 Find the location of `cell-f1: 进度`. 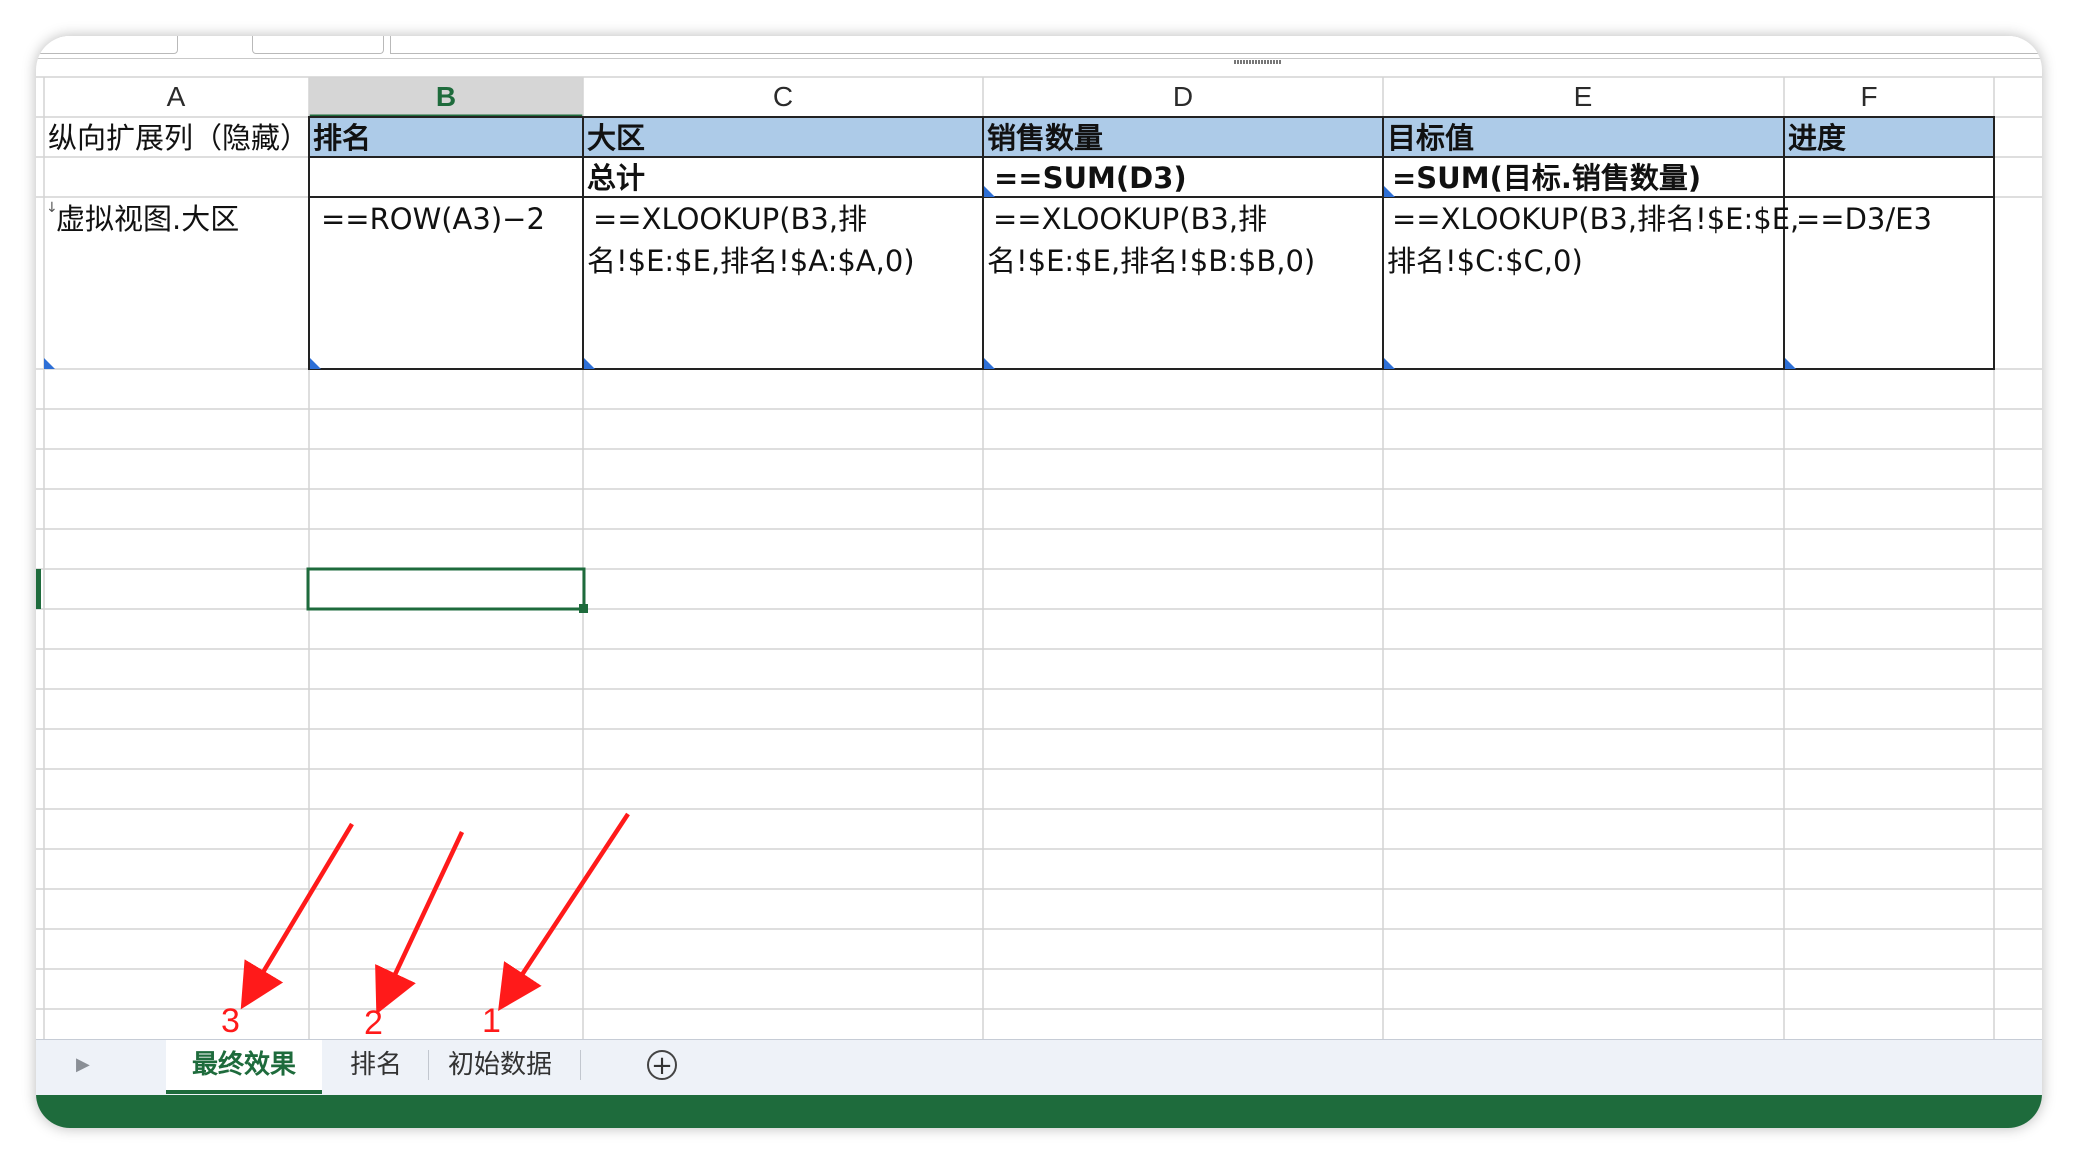

cell-f1: 进度 is located at coordinates (1817, 138).